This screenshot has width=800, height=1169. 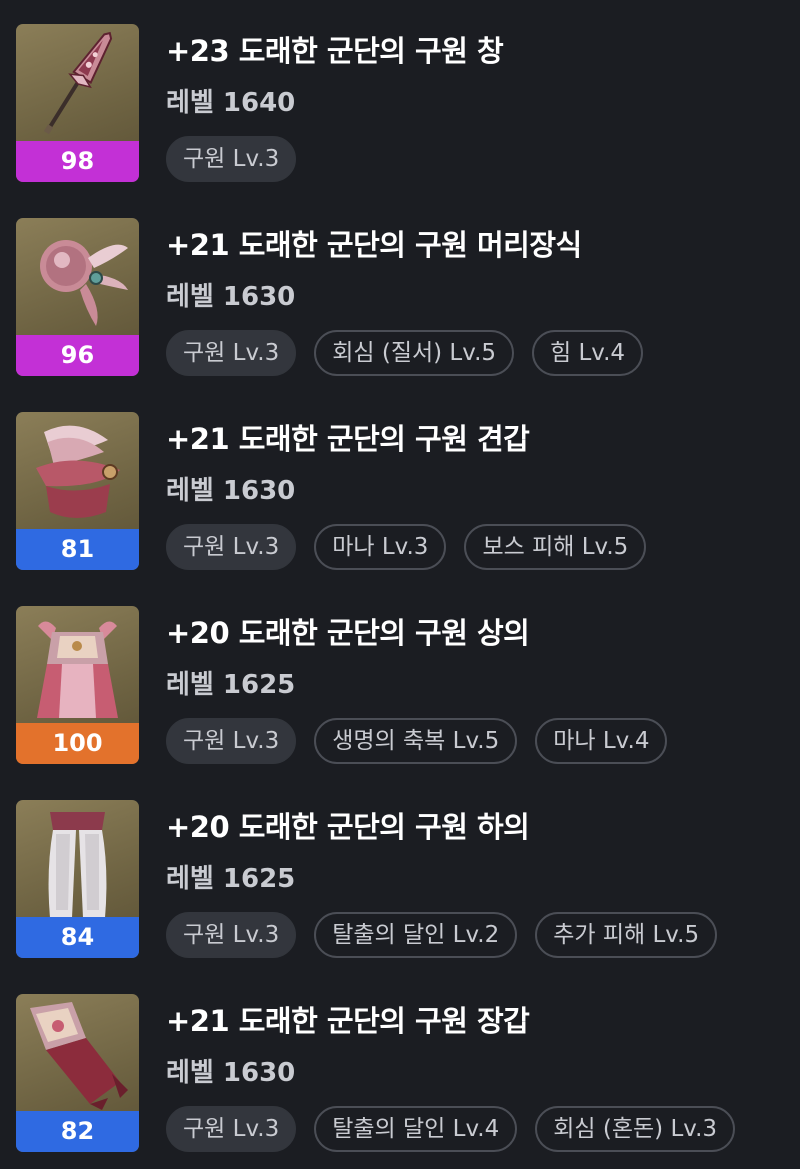 I want to click on engraving-tags: 구원 Lv.3 탈출의 달인 Lv.4 회심 (혼돈) Lv.3, so click(x=451, y=1129).